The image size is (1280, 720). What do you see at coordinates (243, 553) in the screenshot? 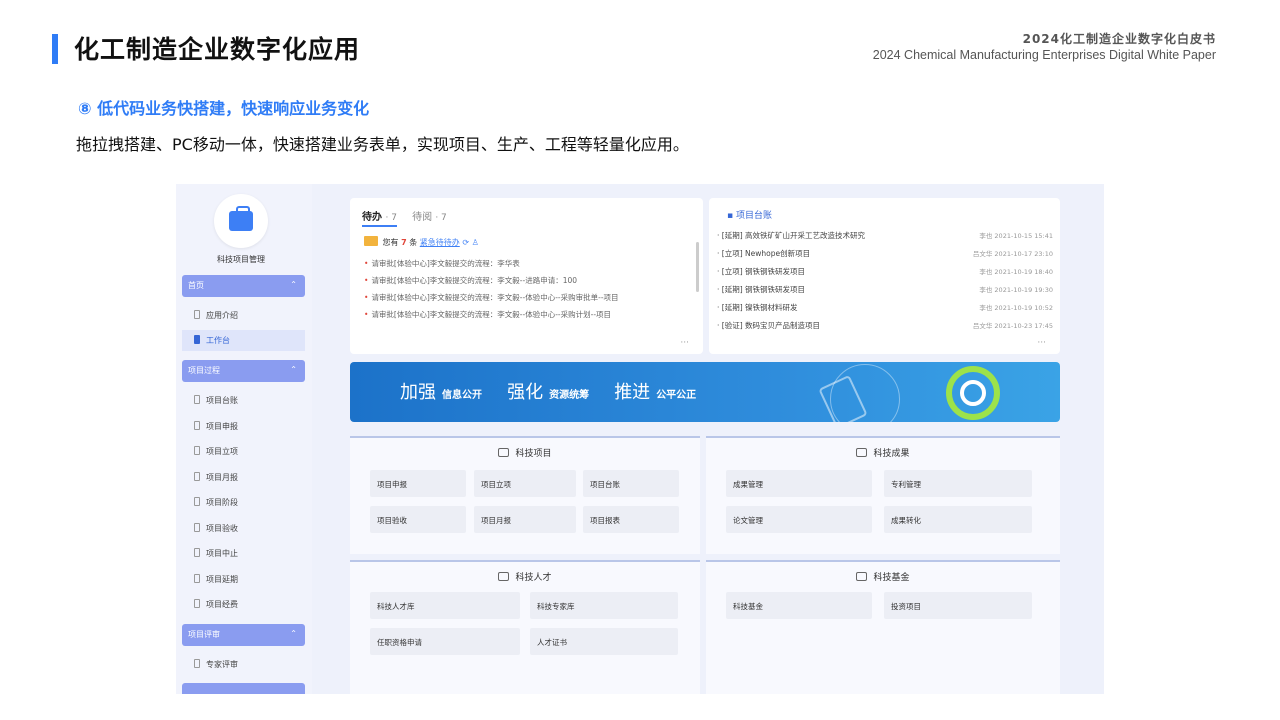
I see `sidebar-item-process: 项目中止` at bounding box center [243, 553].